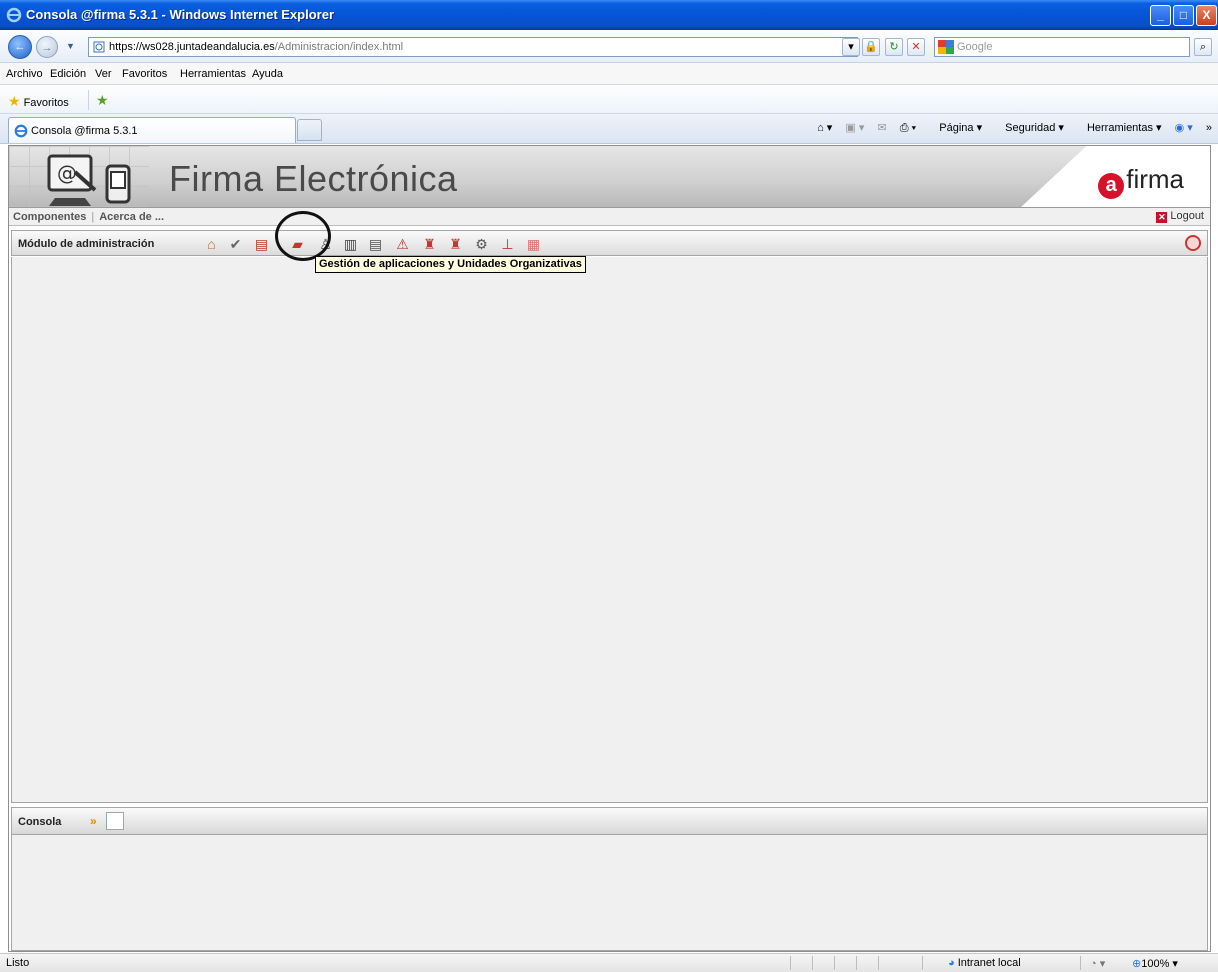  Describe the element at coordinates (40, 822) in the screenshot. I see `console-label: Consola` at that location.